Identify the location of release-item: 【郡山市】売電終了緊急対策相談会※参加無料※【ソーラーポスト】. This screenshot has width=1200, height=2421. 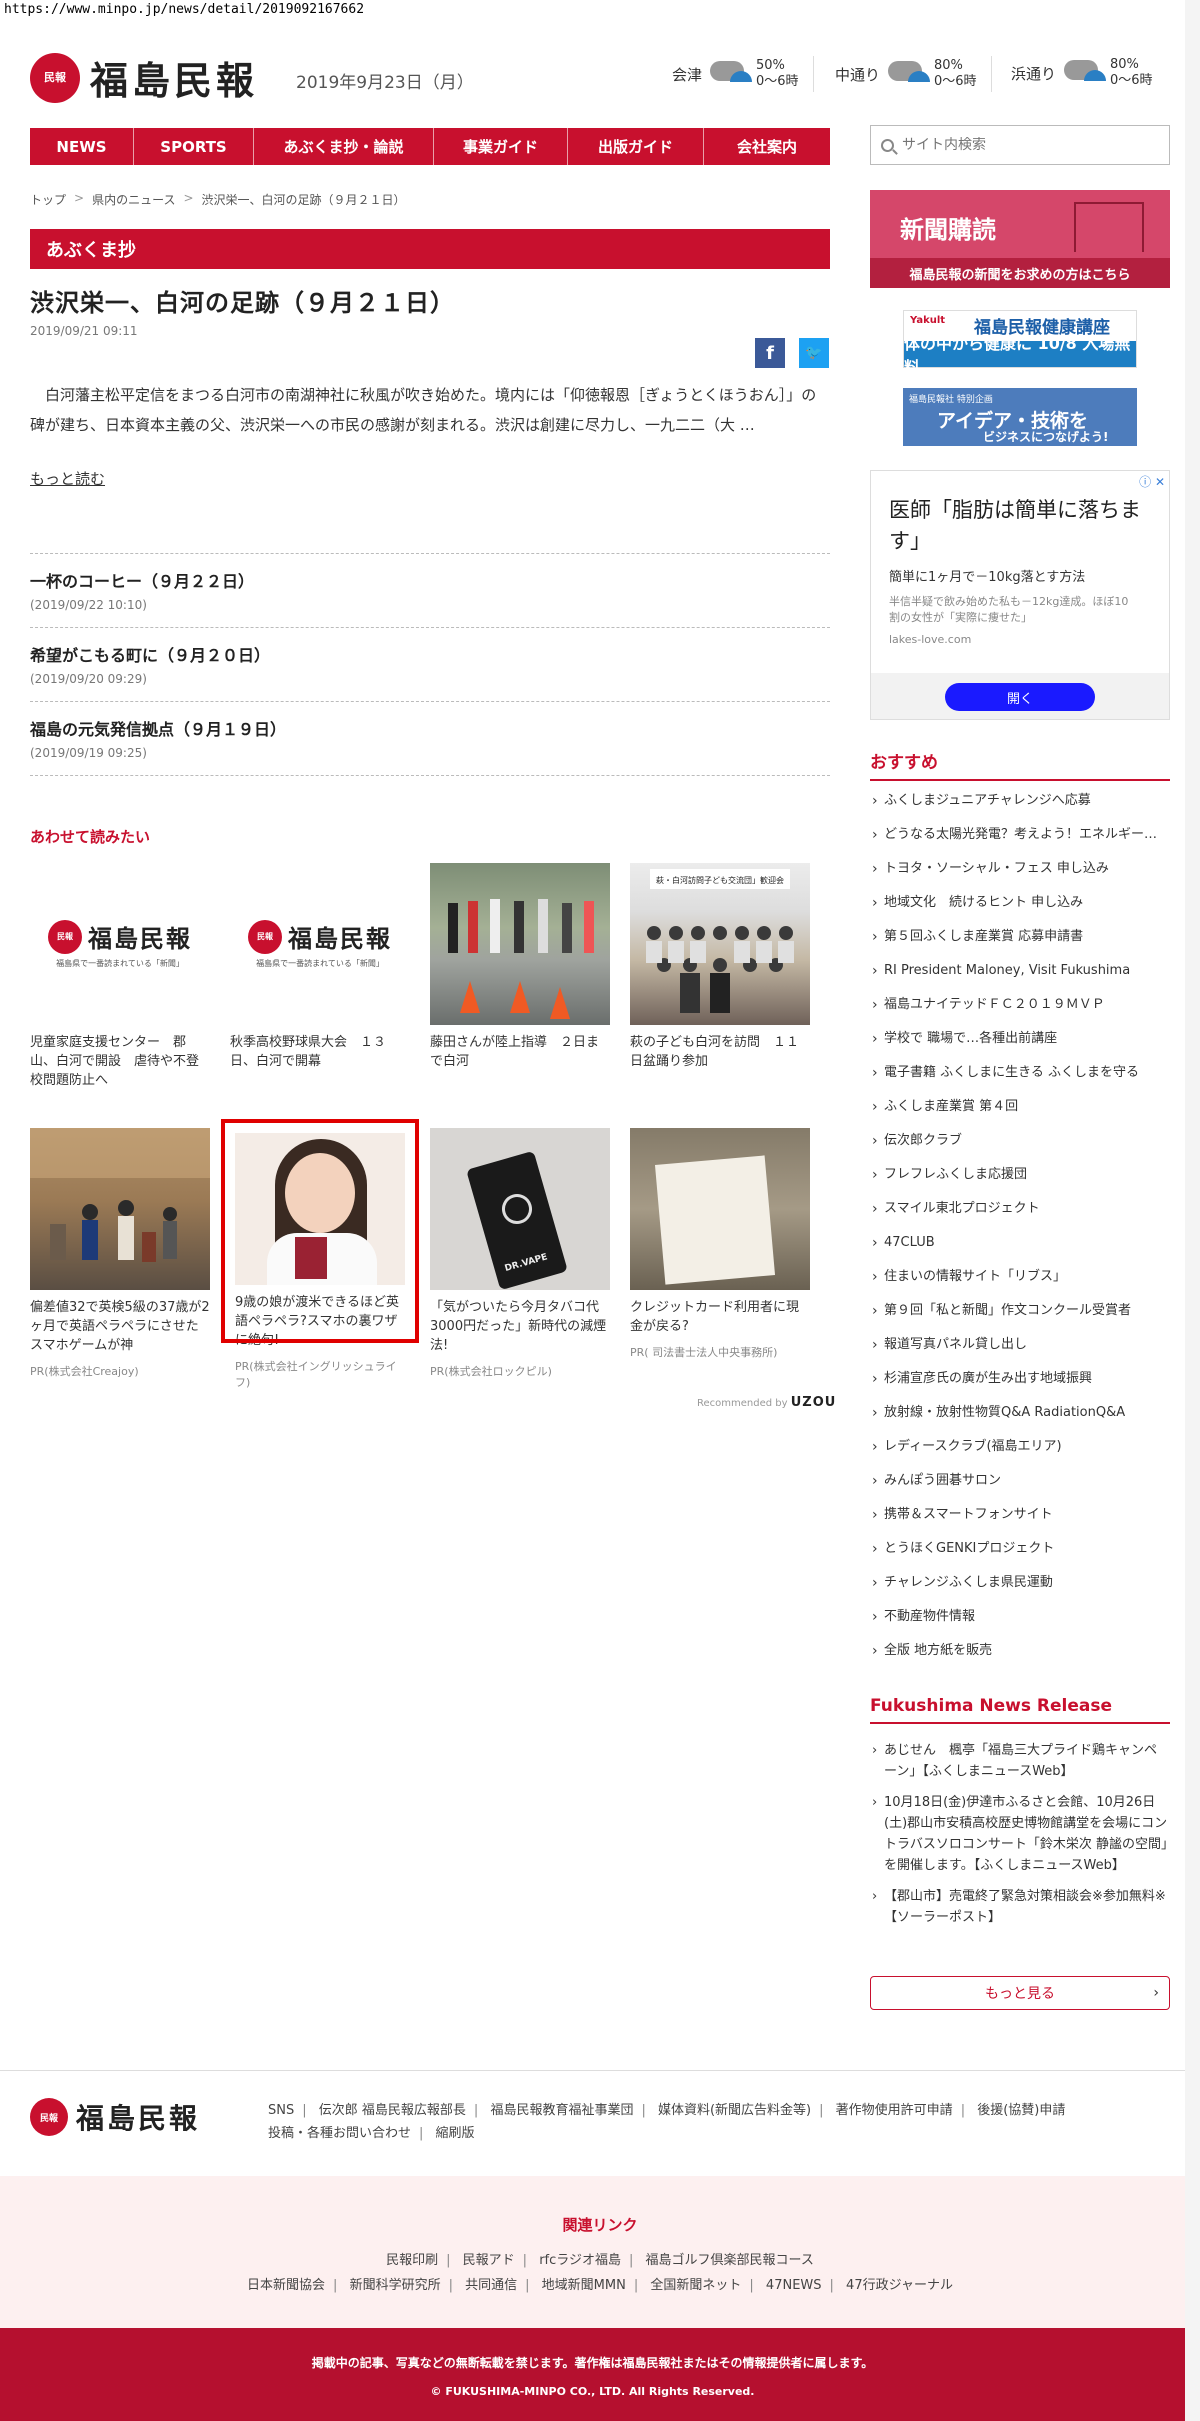
(1020, 1907).